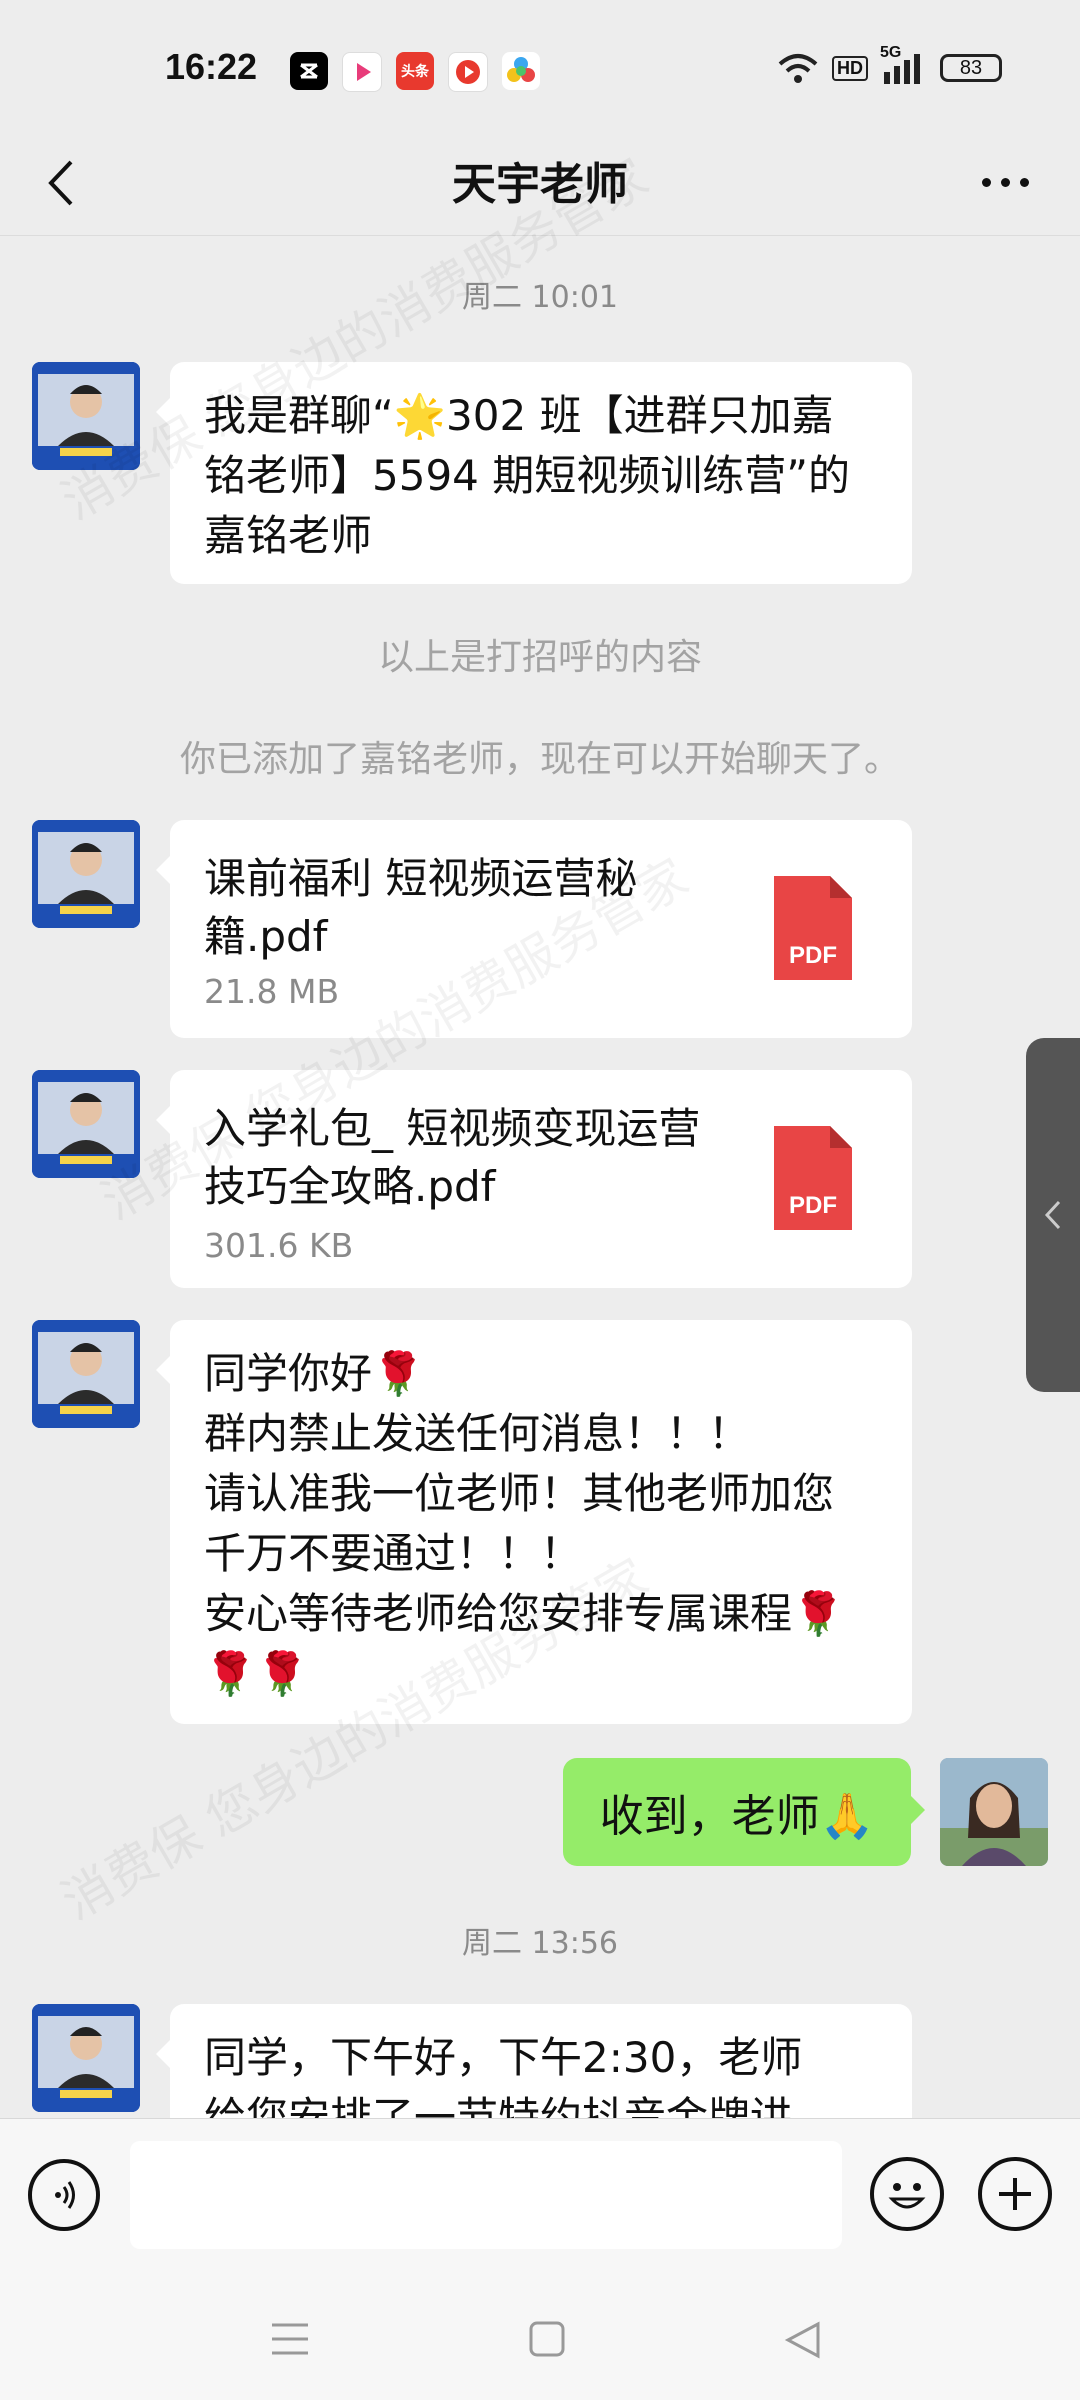 This screenshot has height=2400, width=1080. What do you see at coordinates (527, 475) in the screenshot?
I see `message-line: 铭老师】5594 期短视频训练营”的` at bounding box center [527, 475].